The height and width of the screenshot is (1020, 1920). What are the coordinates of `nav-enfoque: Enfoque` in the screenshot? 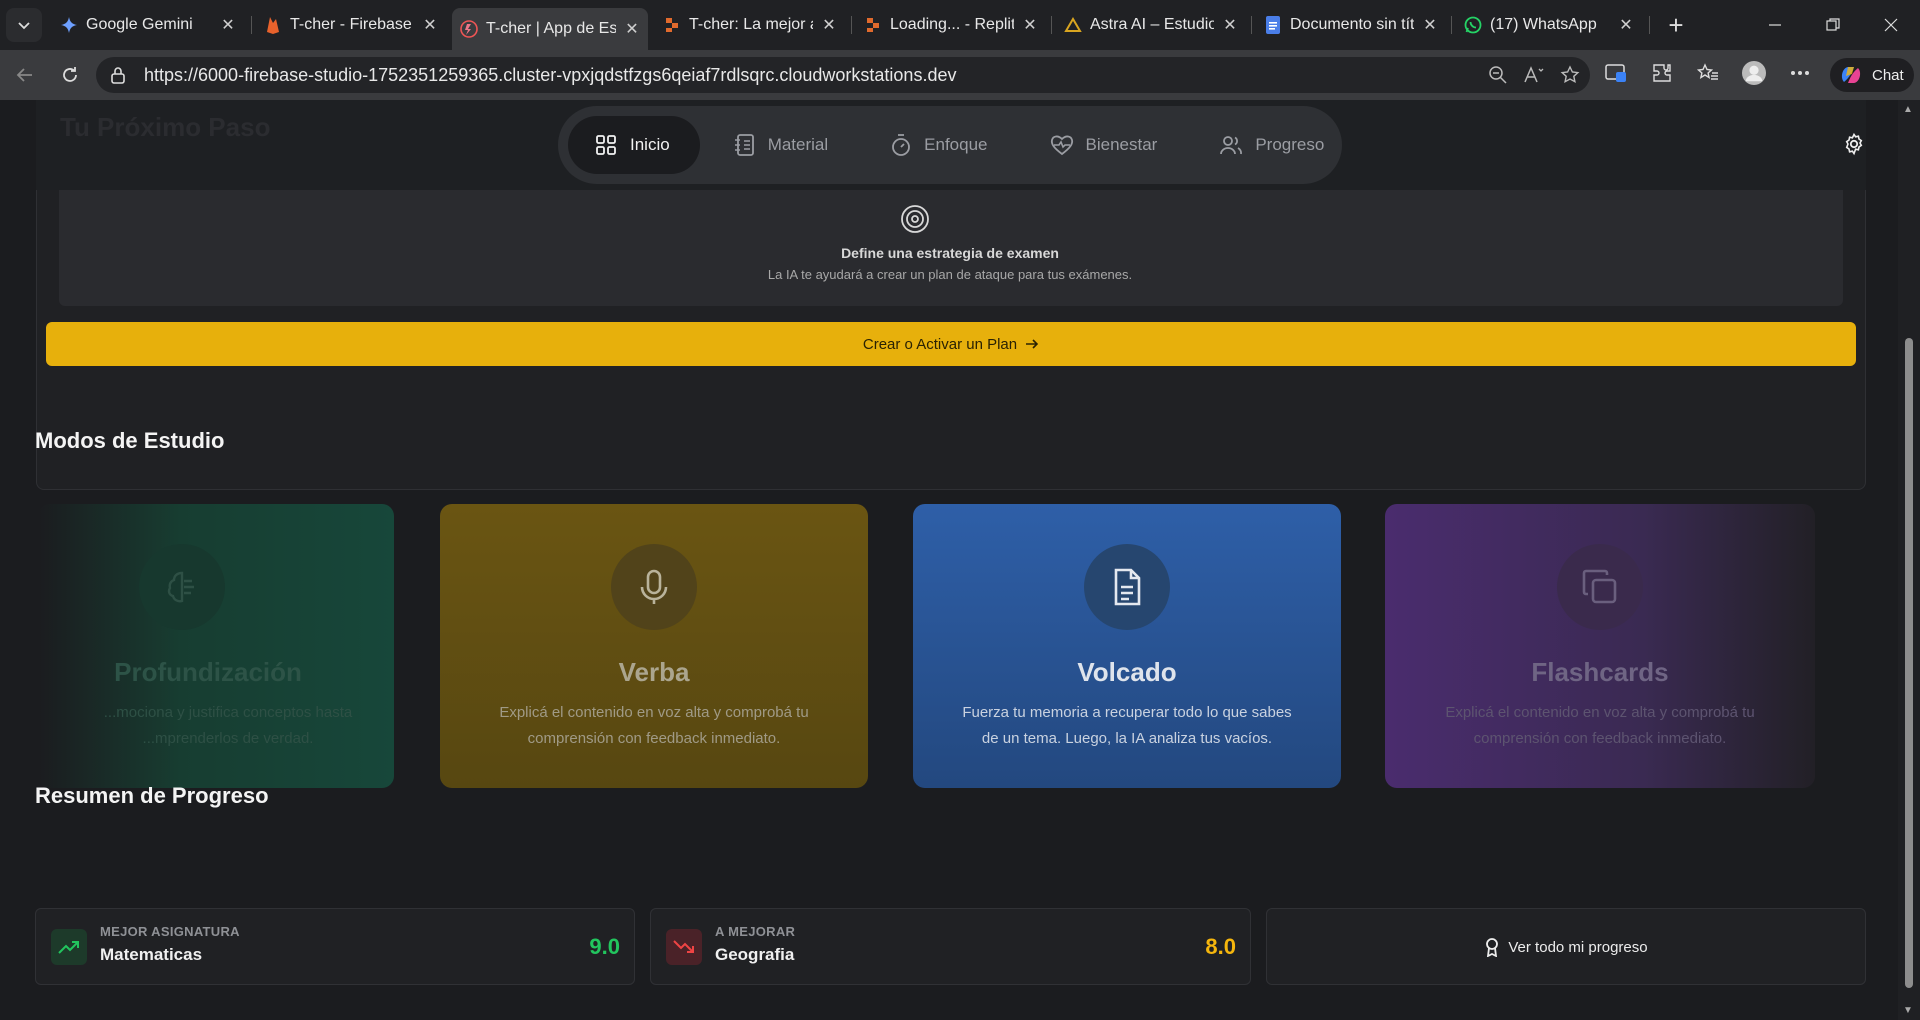 It's located at (938, 145).